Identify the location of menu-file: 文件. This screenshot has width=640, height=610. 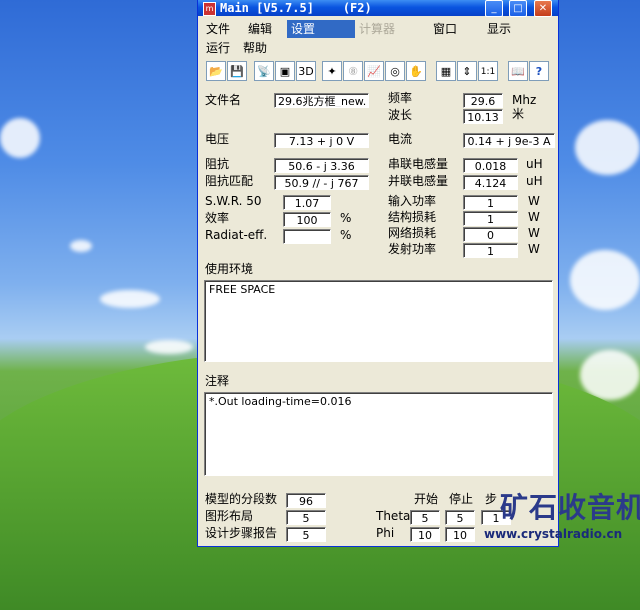
(218, 29).